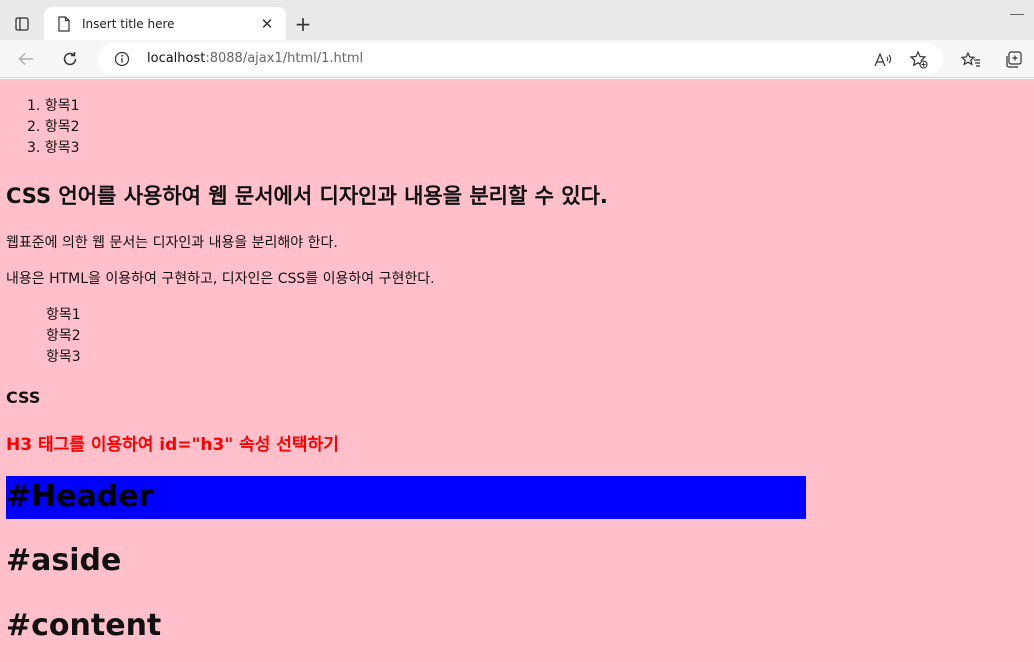 This screenshot has height=662, width=1034. Describe the element at coordinates (84, 625) in the screenshot. I see `content-heading: #content` at that location.